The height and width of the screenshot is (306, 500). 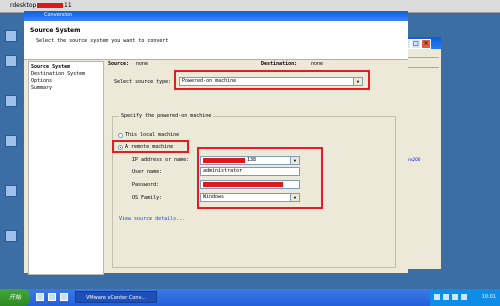 I want to click on maximize-icon: □, so click(x=416, y=44).